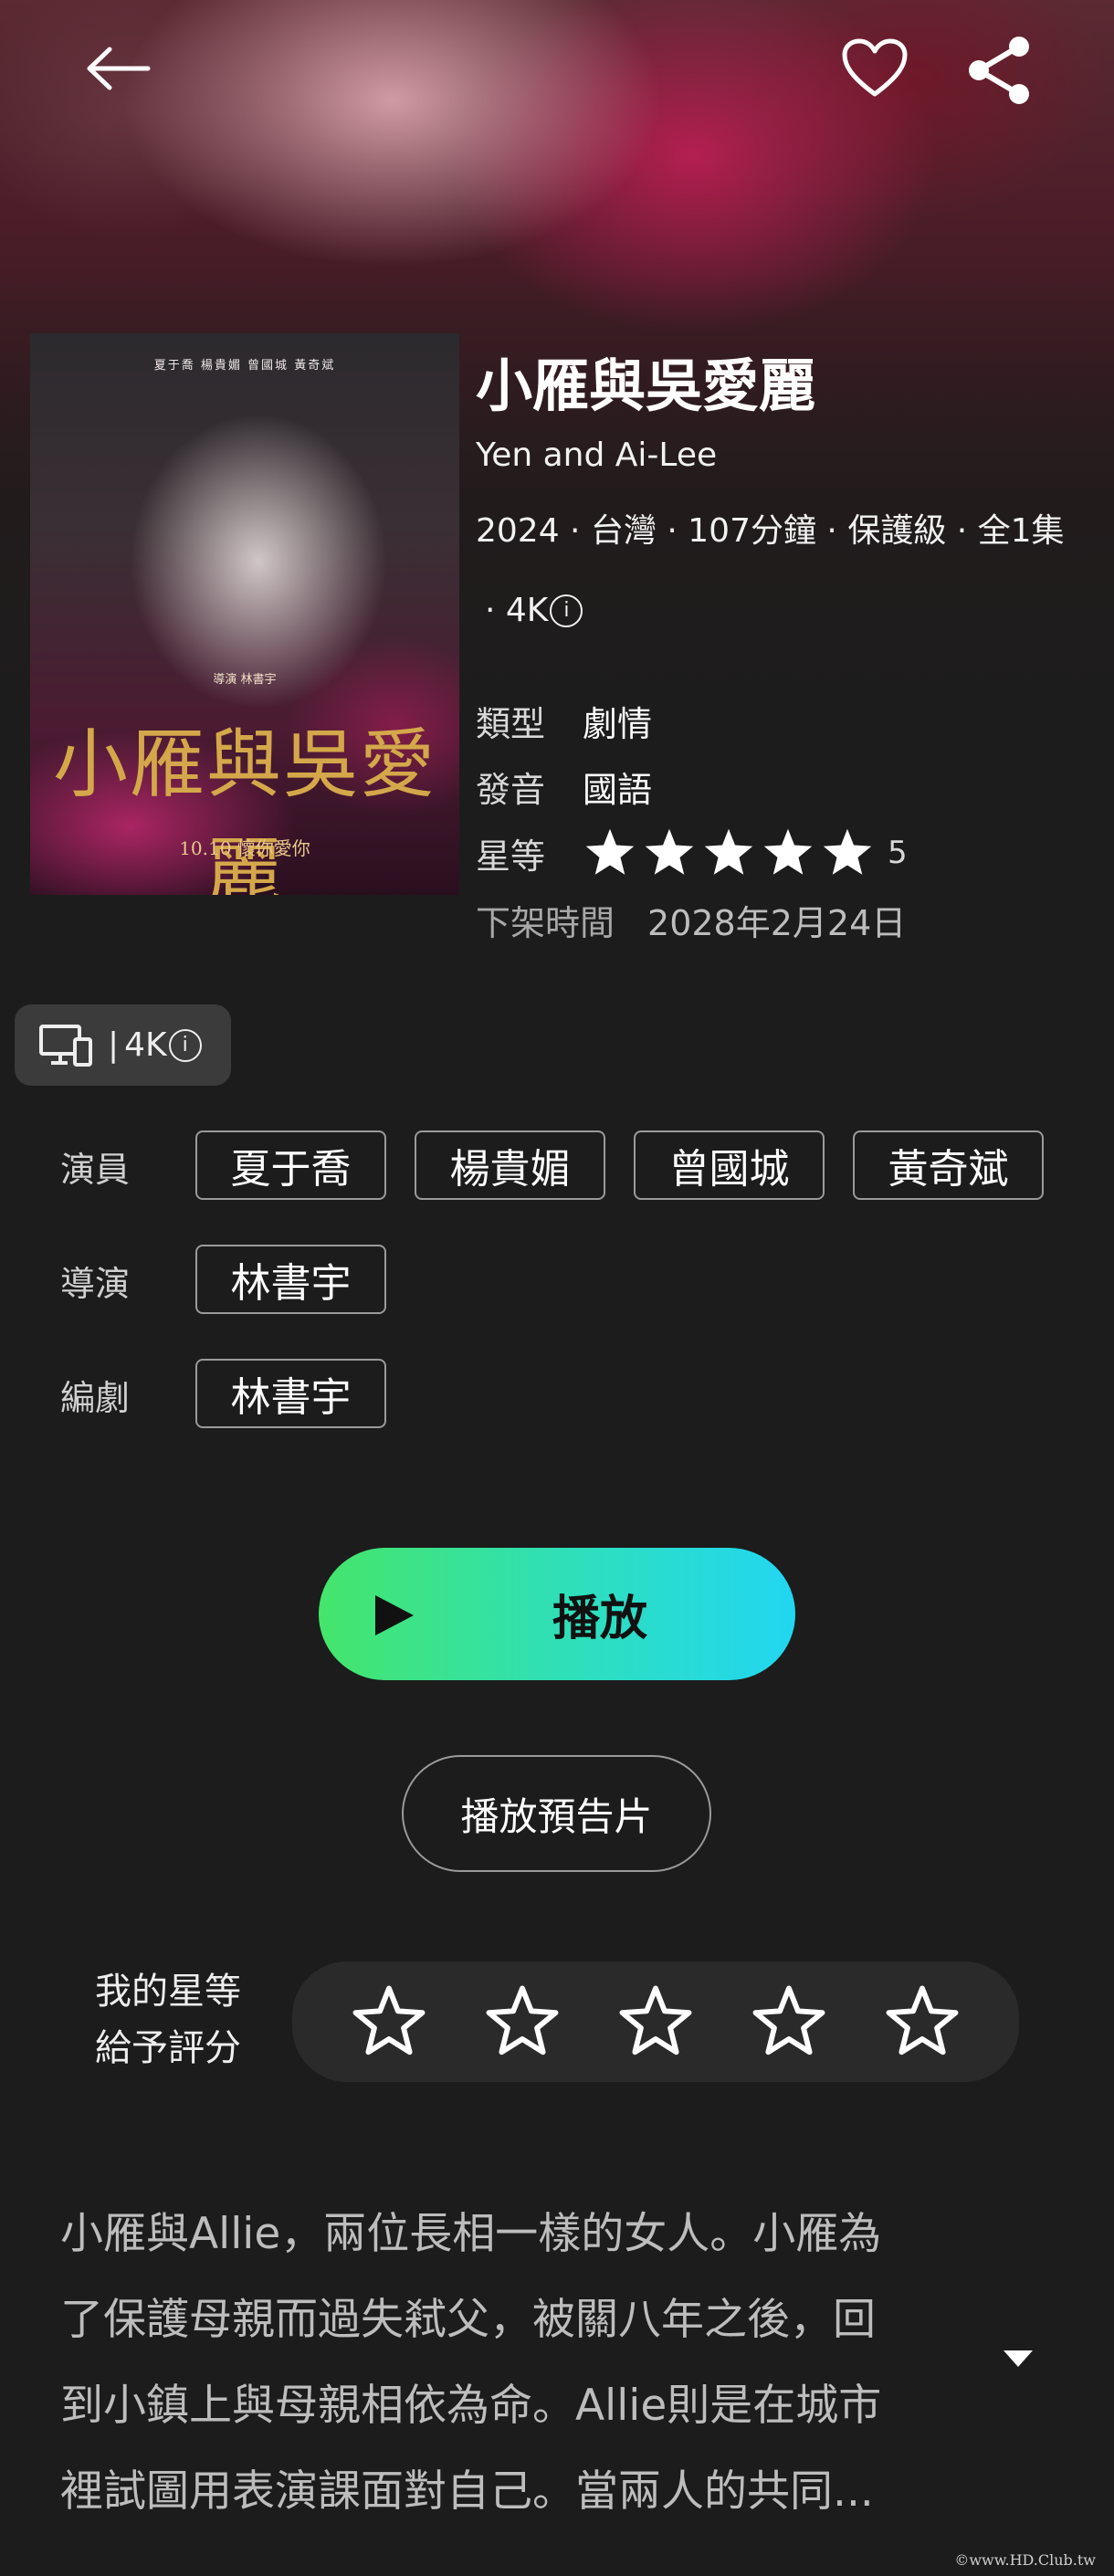  Describe the element at coordinates (244, 614) in the screenshot. I see `poster-image: 夏于喬 楊貴媚 曾國城 黃奇斌 導演 林書宇 小雁與吳愛麗 10.10 懷你愛你` at that location.